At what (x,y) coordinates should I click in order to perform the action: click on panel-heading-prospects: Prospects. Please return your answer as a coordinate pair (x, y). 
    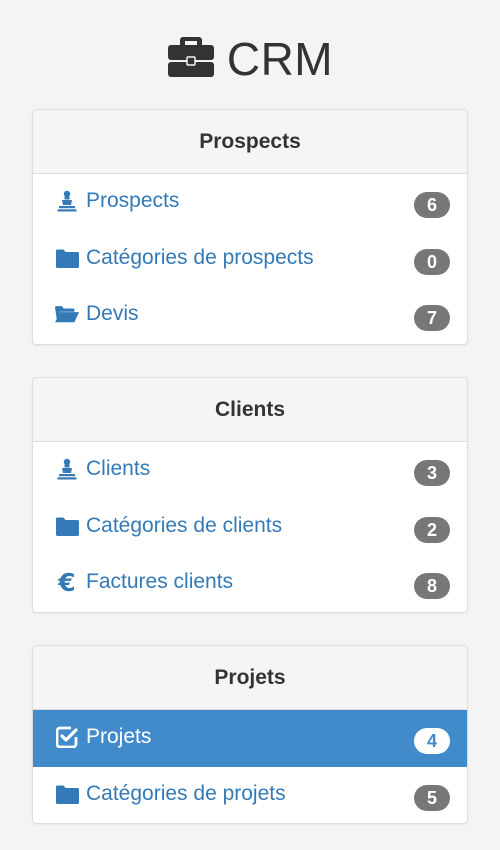
    Looking at the image, I should click on (250, 142).